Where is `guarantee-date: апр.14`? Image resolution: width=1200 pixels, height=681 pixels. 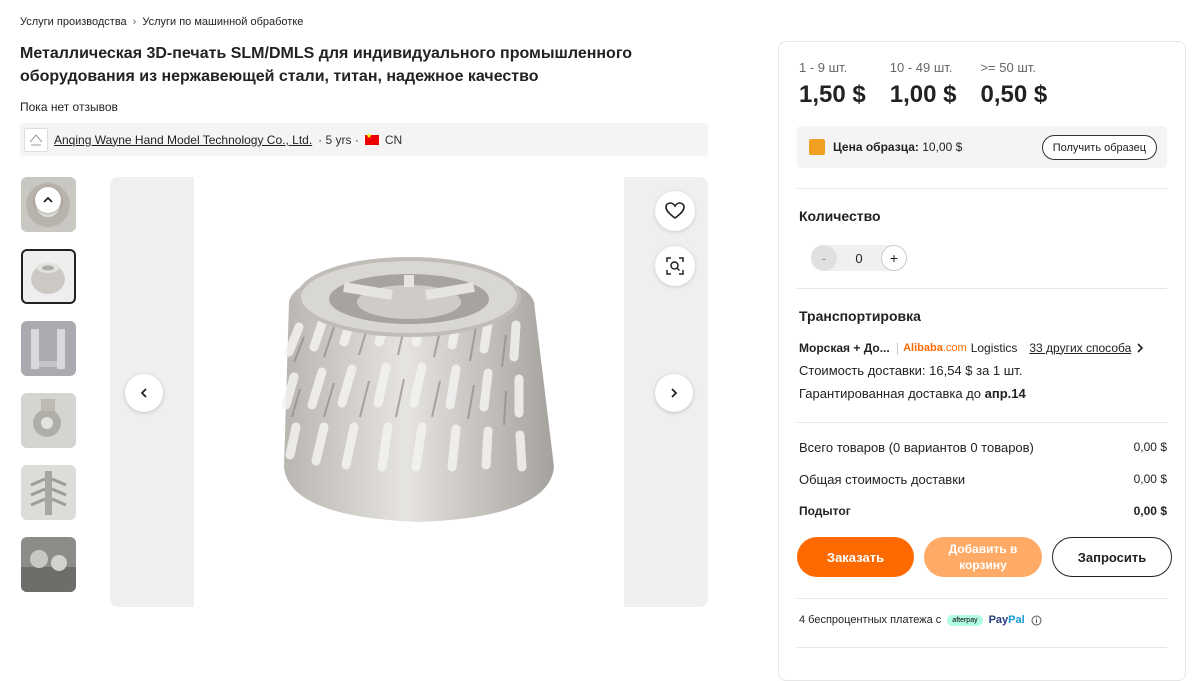 guarantee-date: апр.14 is located at coordinates (1005, 393).